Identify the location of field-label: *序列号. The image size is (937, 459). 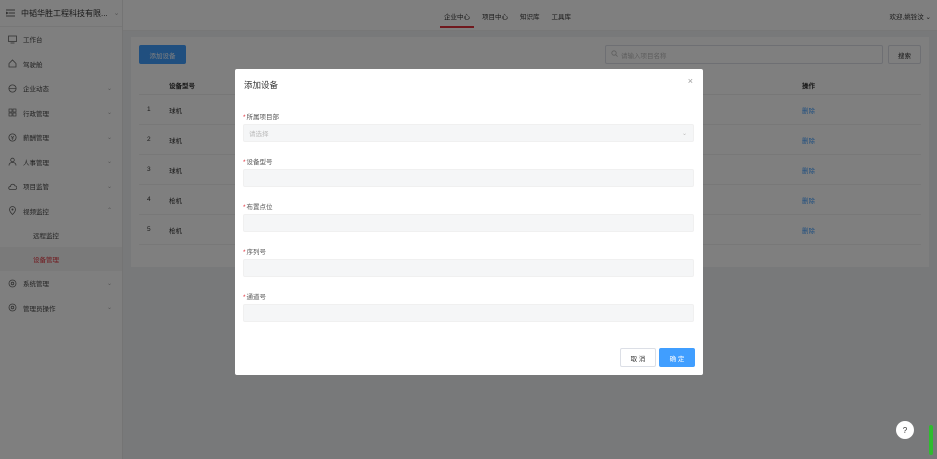
(254, 251).